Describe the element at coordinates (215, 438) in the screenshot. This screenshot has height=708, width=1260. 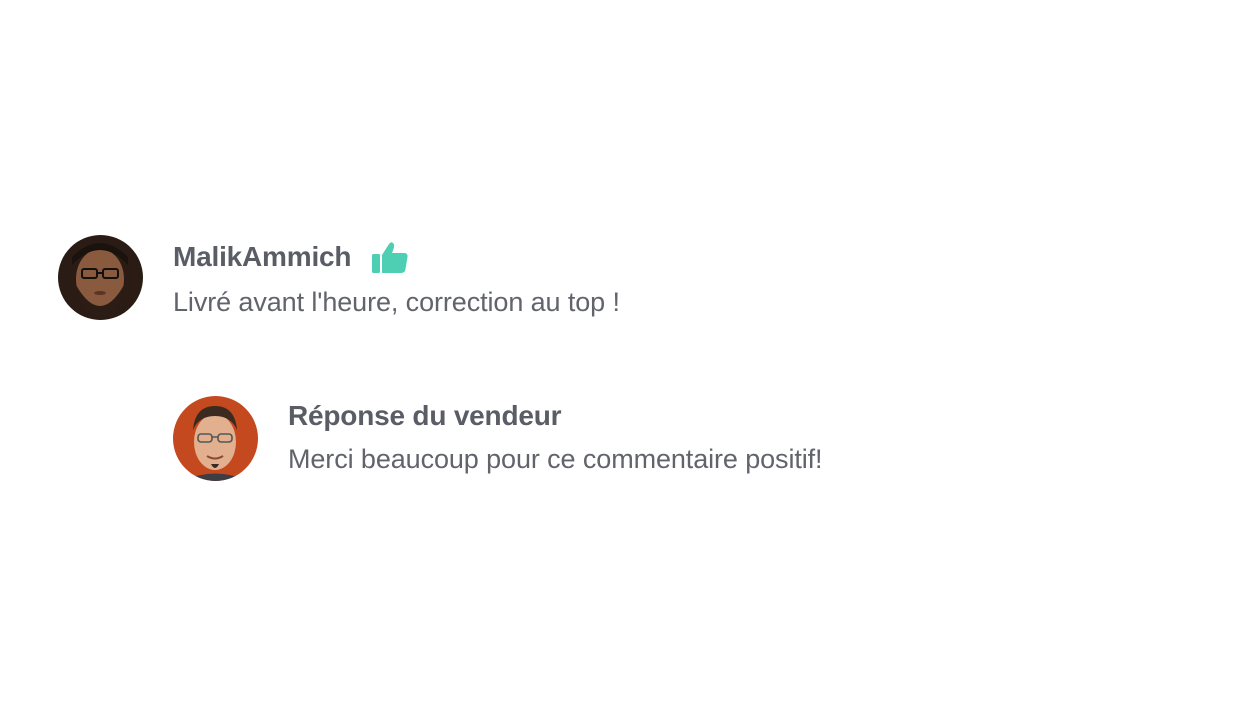
I see `seller-avatar` at that location.